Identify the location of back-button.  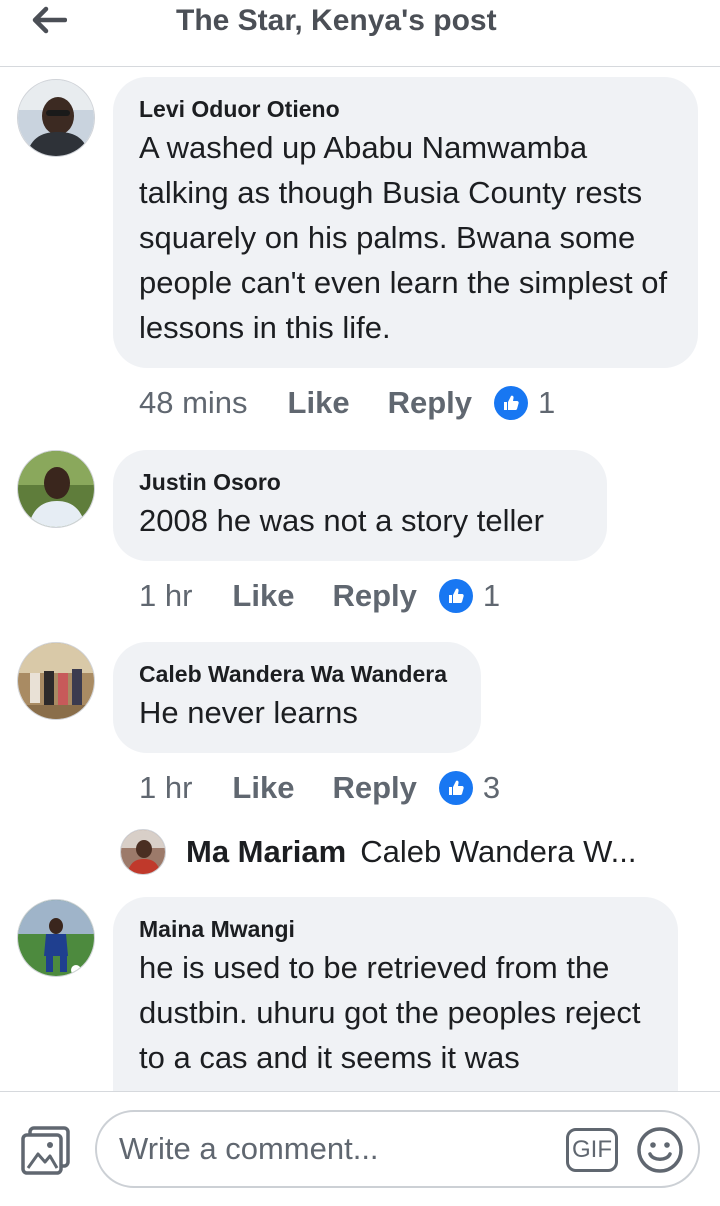
(49, 20).